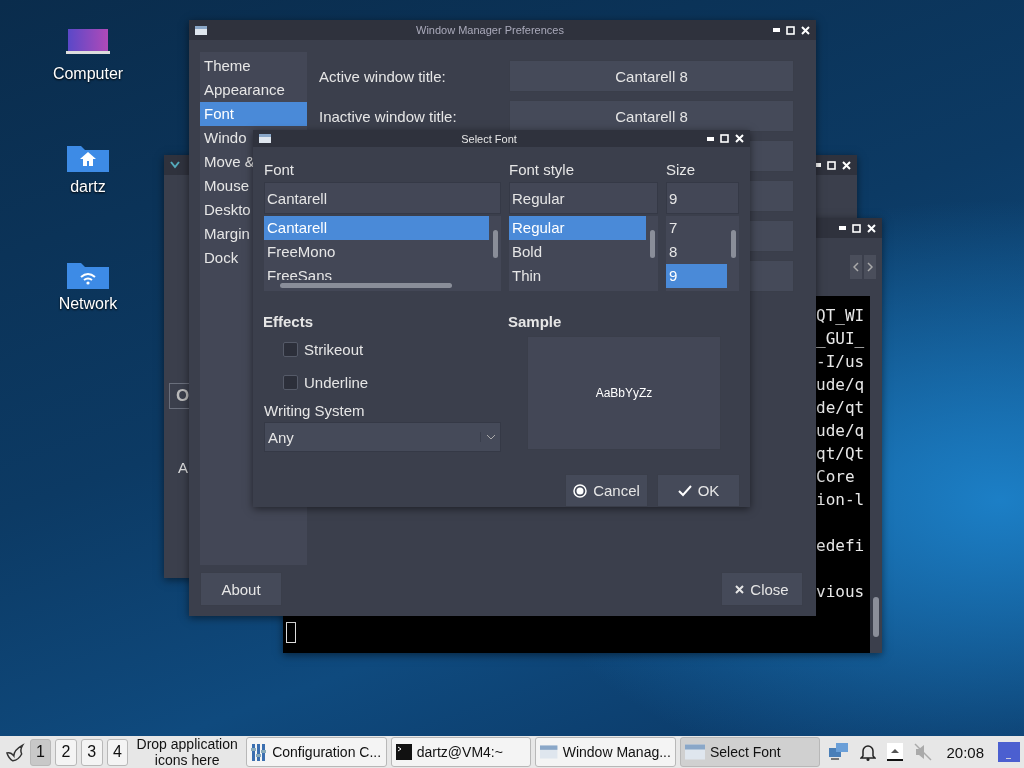 The image size is (1024, 768). What do you see at coordinates (376, 252) in the screenshot?
I see `list-item: FreeMono` at bounding box center [376, 252].